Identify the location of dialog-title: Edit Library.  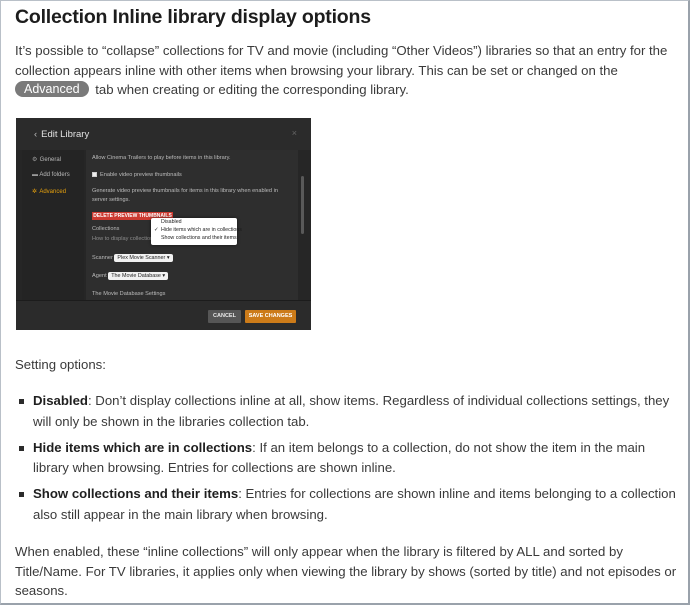
(65, 134).